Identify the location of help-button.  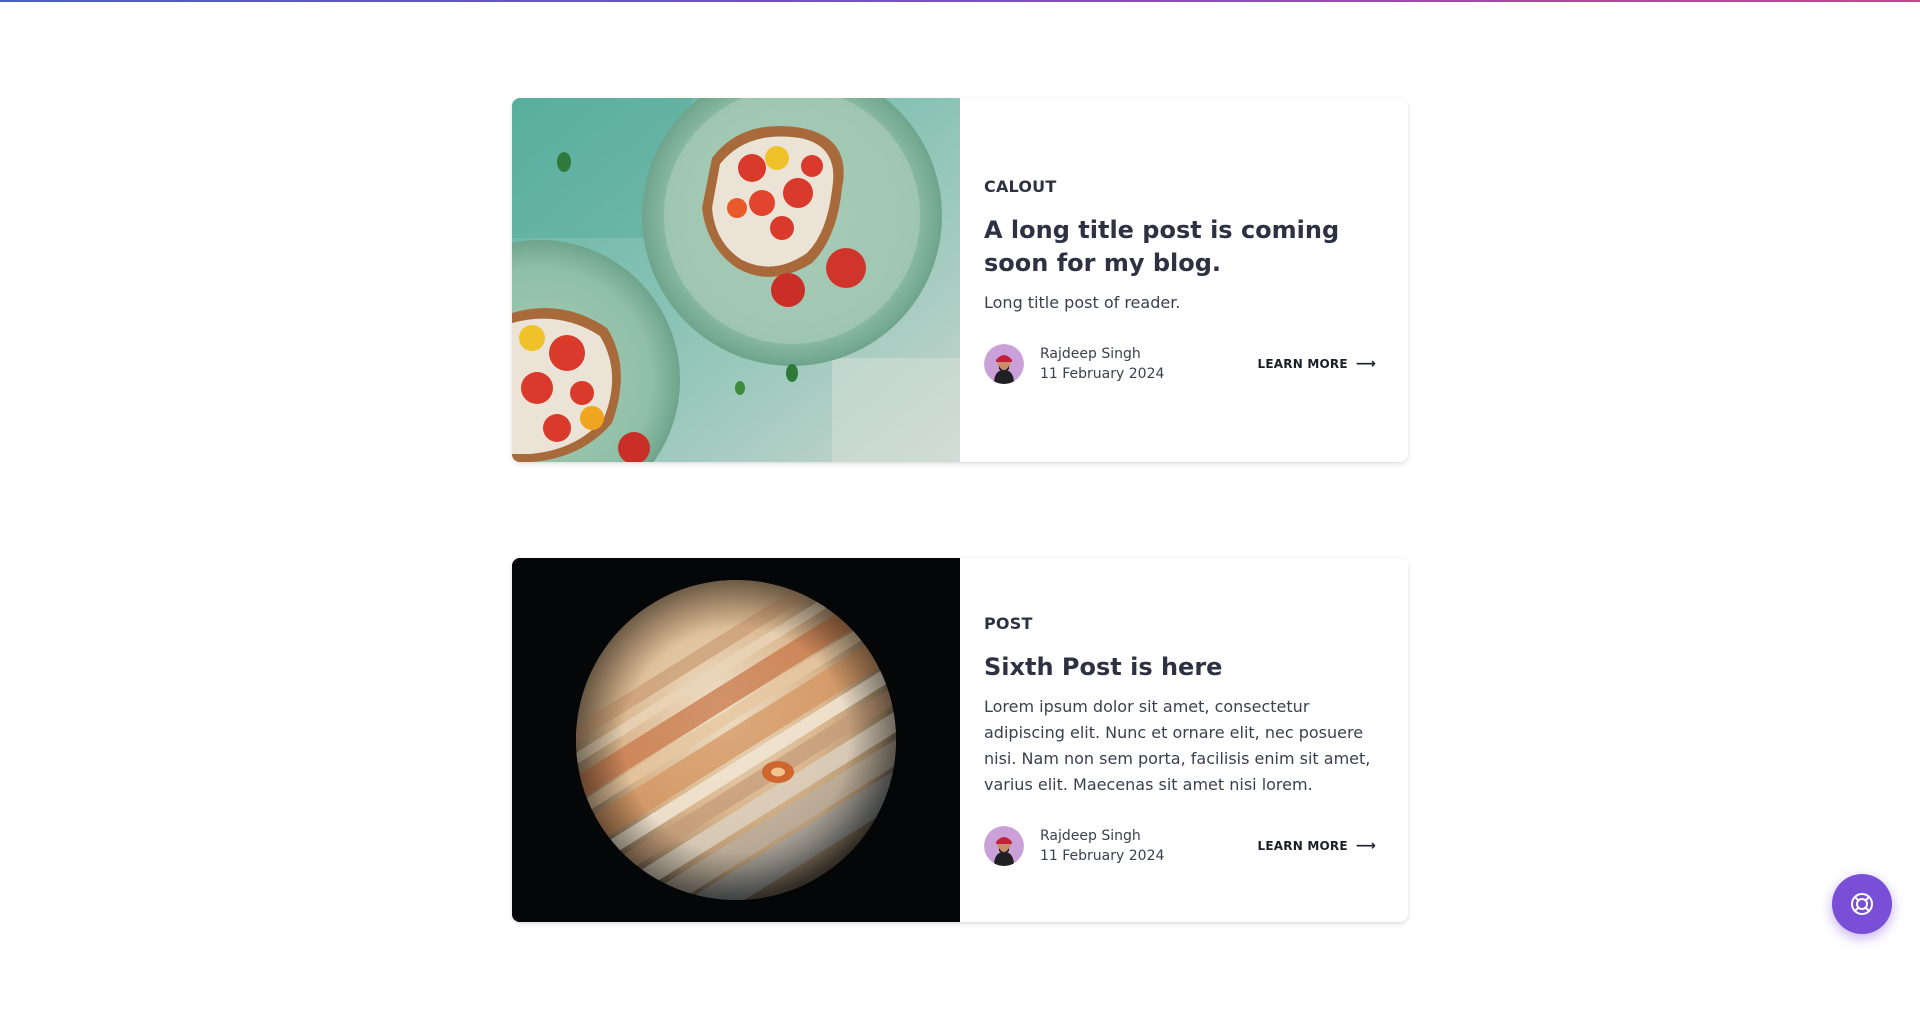
(1862, 904).